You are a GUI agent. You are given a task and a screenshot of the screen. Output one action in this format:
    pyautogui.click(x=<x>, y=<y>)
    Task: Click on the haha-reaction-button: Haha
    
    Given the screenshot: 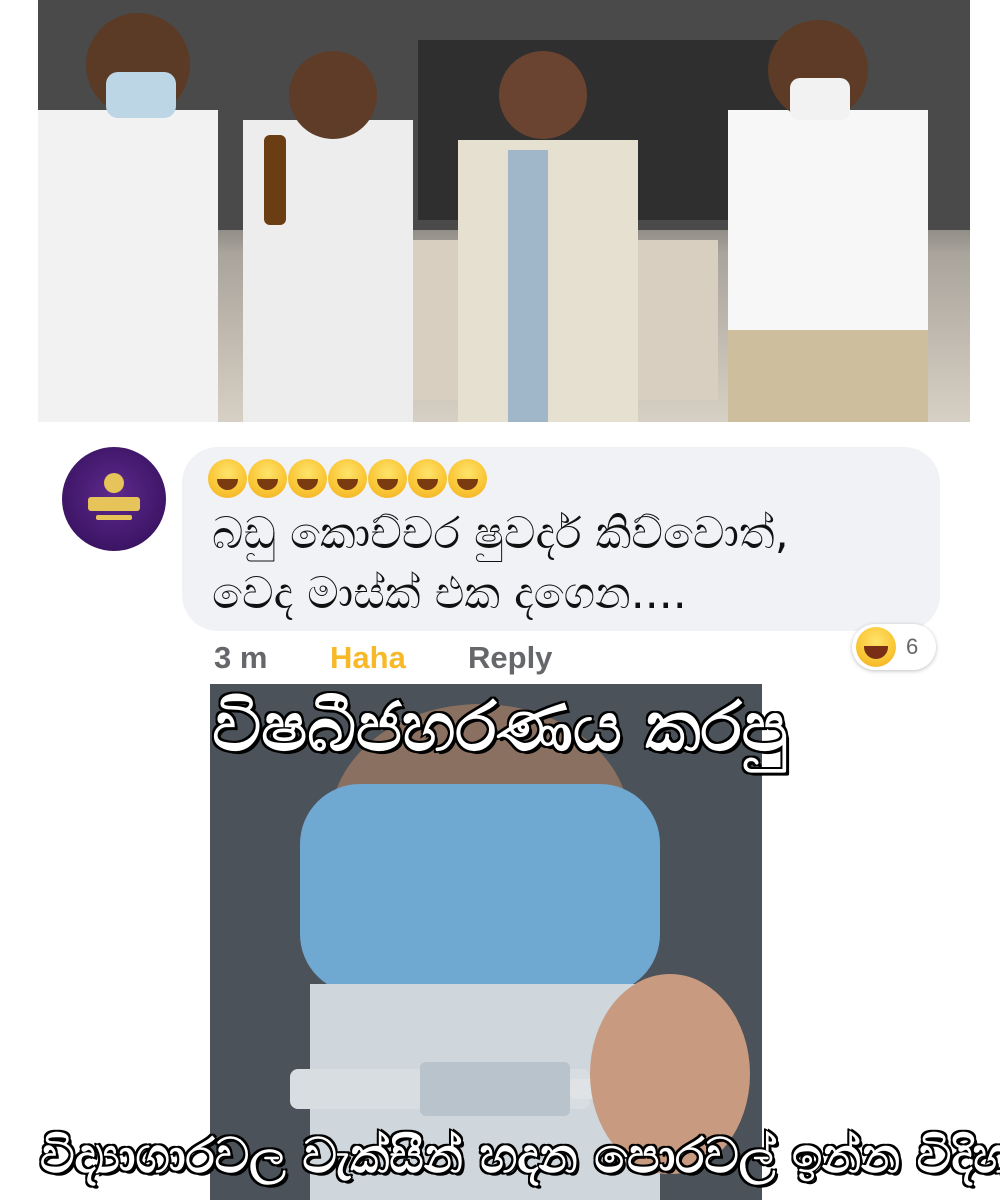 What is the action you would take?
    pyautogui.click(x=368, y=658)
    